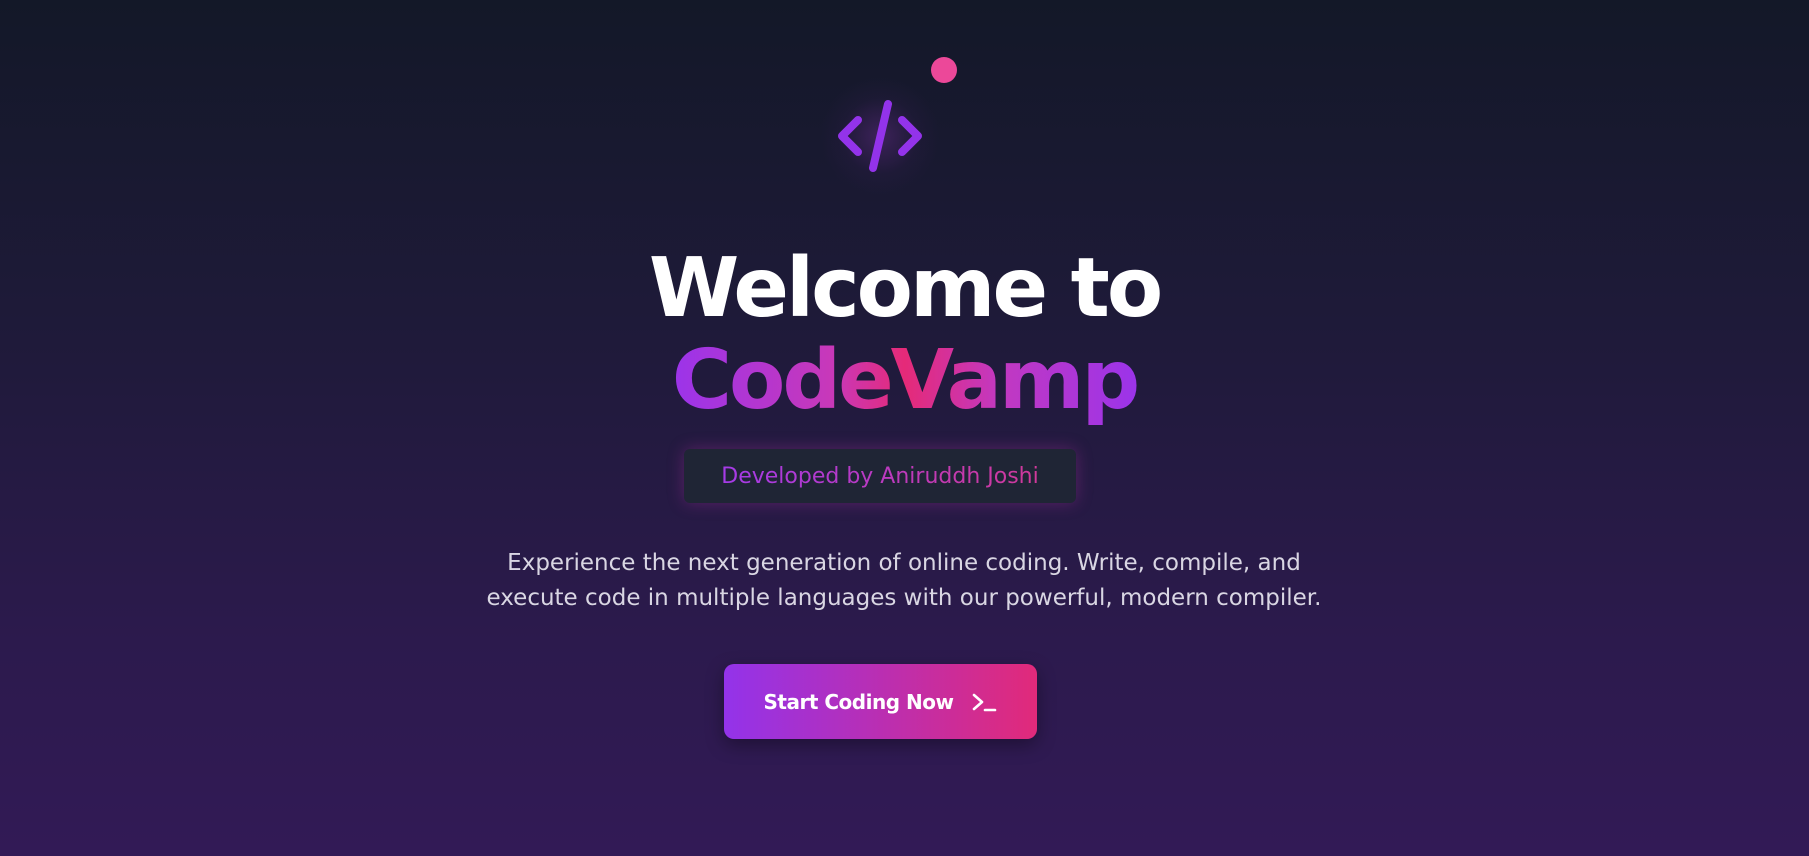  I want to click on developer-badge: Developed by Aniruddh Joshi, so click(880, 476).